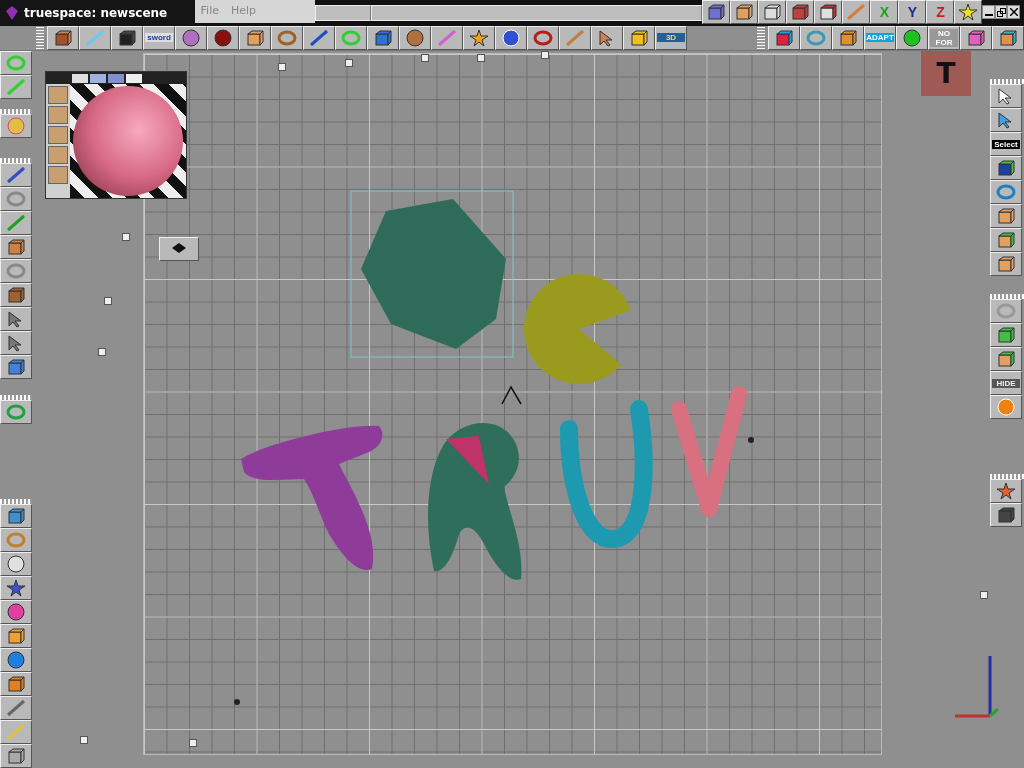 The image size is (1024, 768). I want to click on tool-button: sword, so click(159, 38).